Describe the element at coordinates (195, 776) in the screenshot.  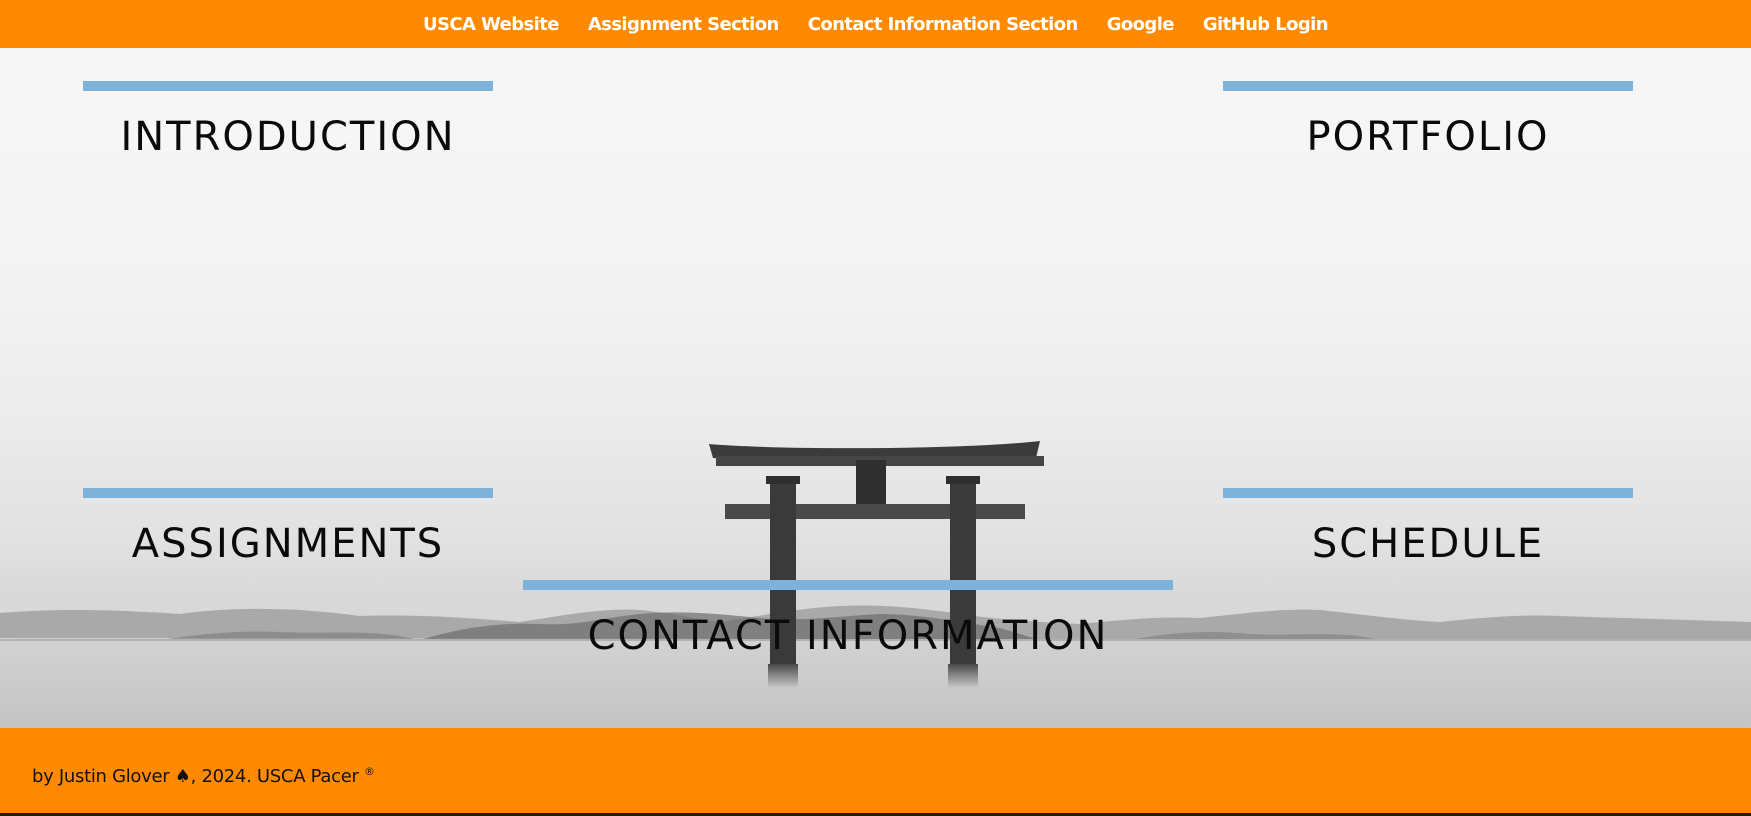
I see `footer-credit-text: by Justin Glover ♠, 2024. USCA Pacer` at that location.